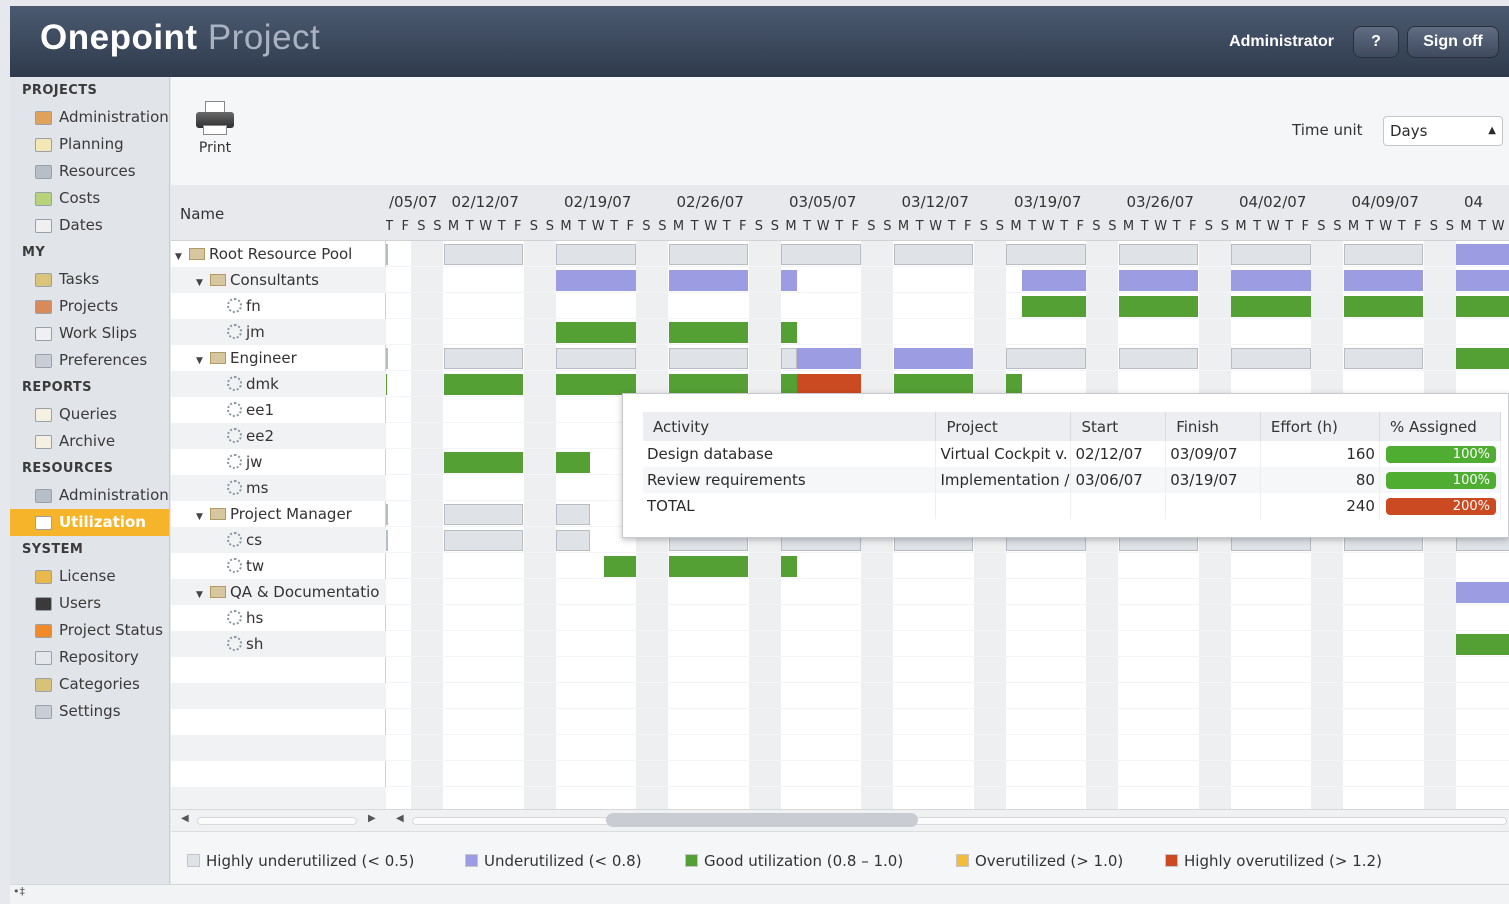  Describe the element at coordinates (278, 514) in the screenshot. I see `tree-folder-row: ▼ Project Manager` at that location.